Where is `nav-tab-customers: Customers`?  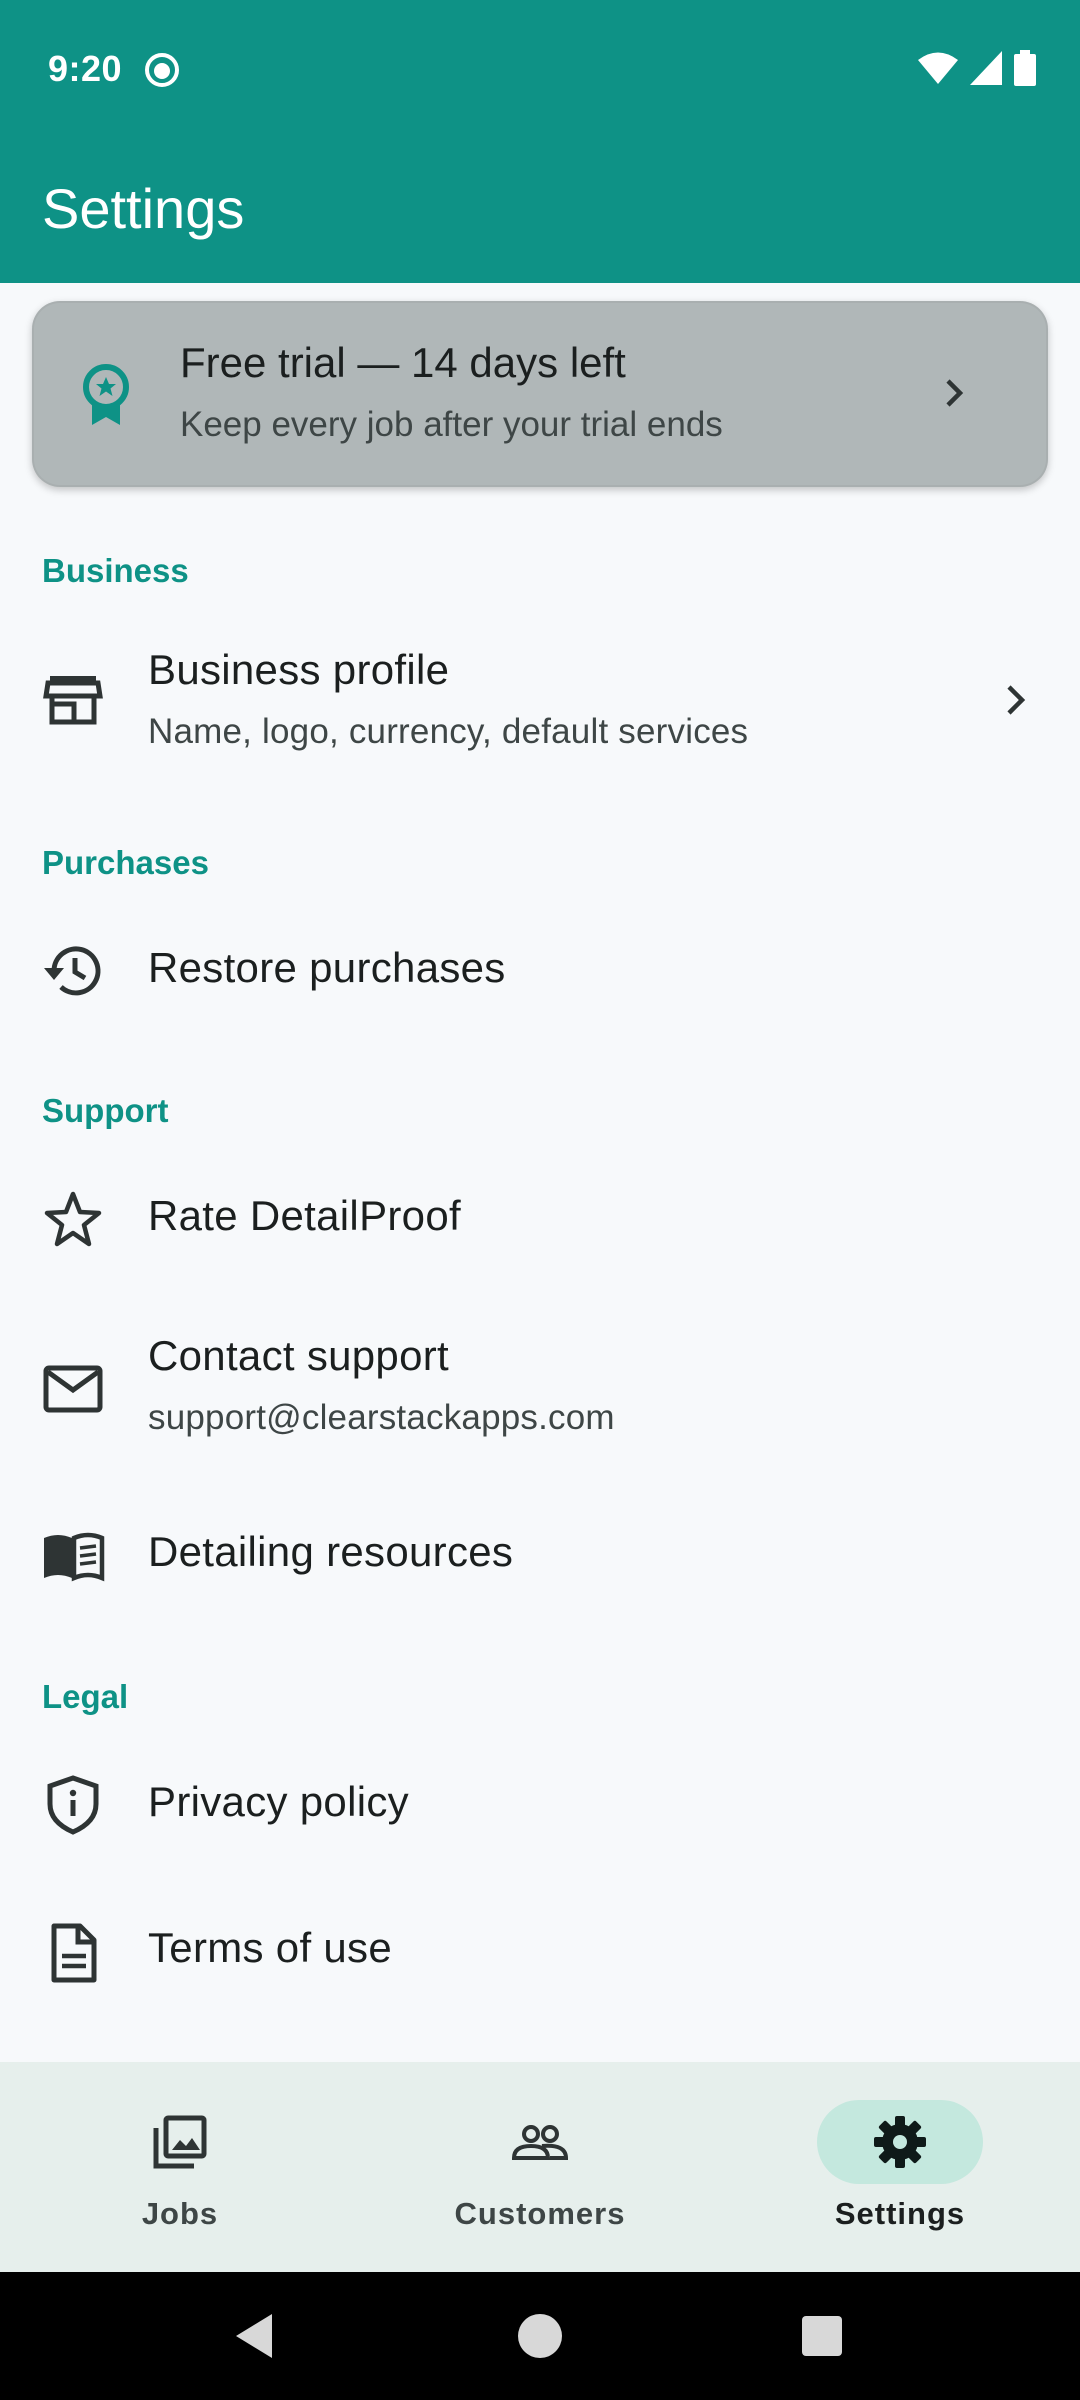 nav-tab-customers: Customers is located at coordinates (540, 2167).